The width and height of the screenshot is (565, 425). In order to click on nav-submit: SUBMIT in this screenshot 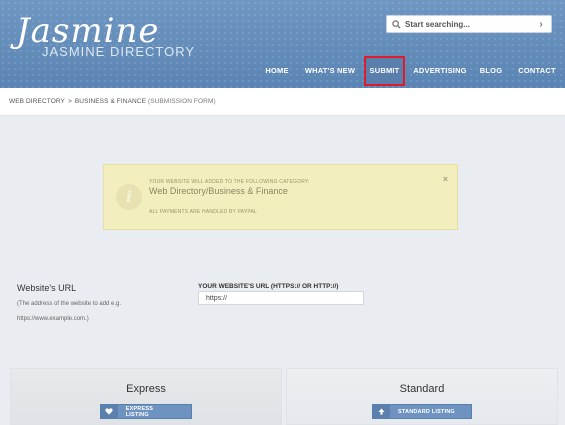, I will do `click(384, 71)`.